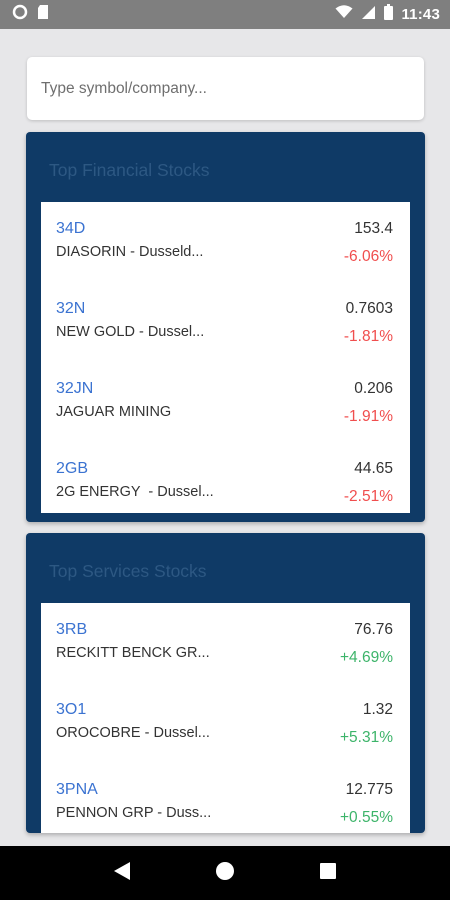 The width and height of the screenshot is (450, 900). What do you see at coordinates (72, 468) in the screenshot?
I see `stock-symbol: 2GB` at bounding box center [72, 468].